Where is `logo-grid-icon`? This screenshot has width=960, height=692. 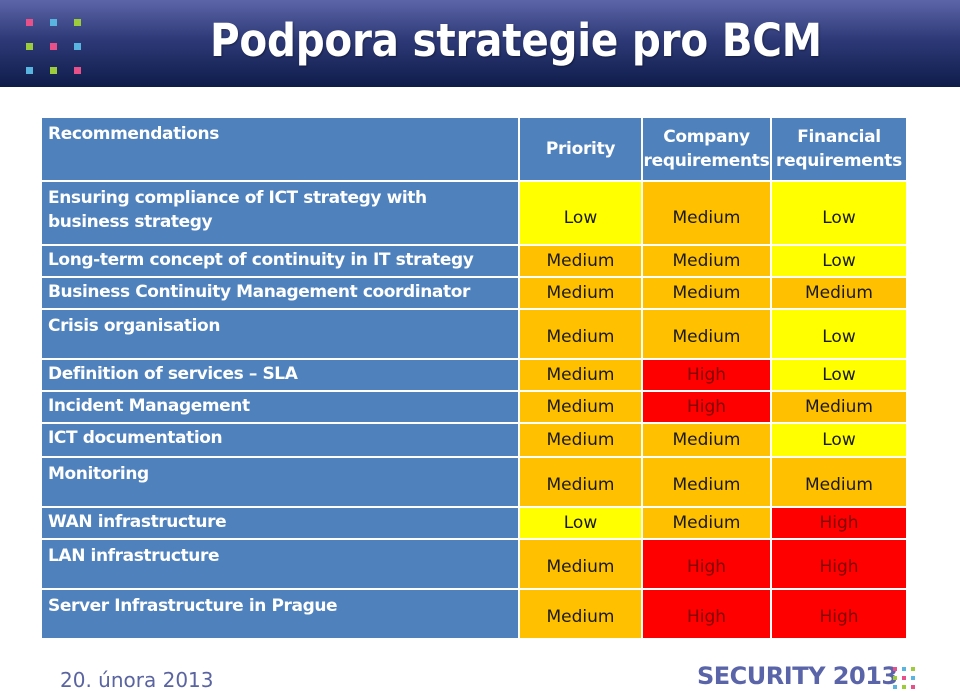
logo-grid-icon is located at coordinates (54, 46).